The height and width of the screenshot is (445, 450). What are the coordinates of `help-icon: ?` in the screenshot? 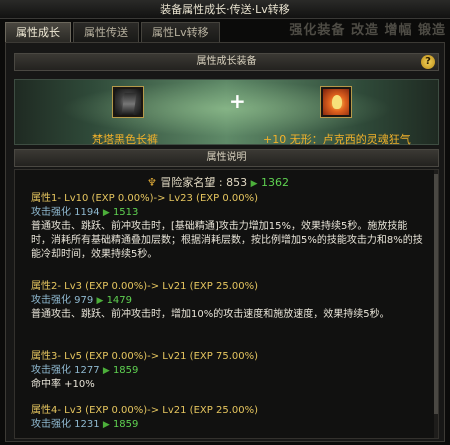 It's located at (428, 62).